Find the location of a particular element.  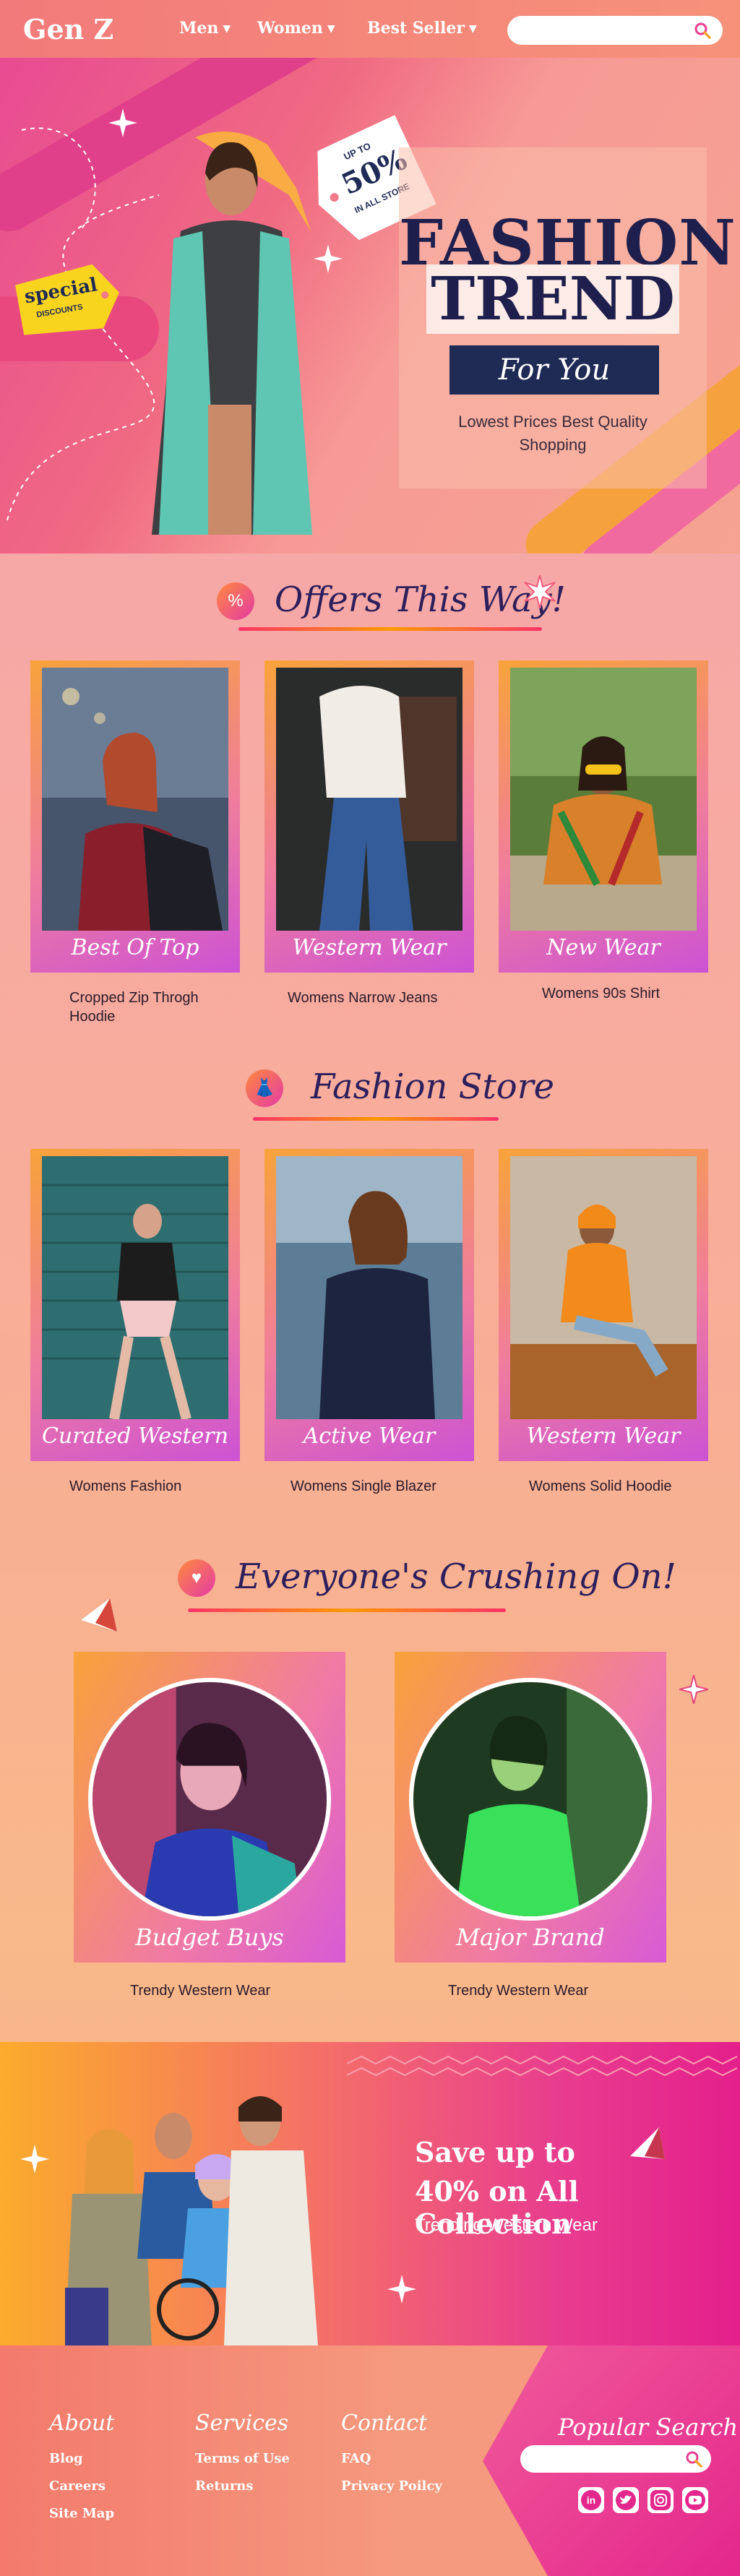

card-label: Major Brand is located at coordinates (530, 1937).